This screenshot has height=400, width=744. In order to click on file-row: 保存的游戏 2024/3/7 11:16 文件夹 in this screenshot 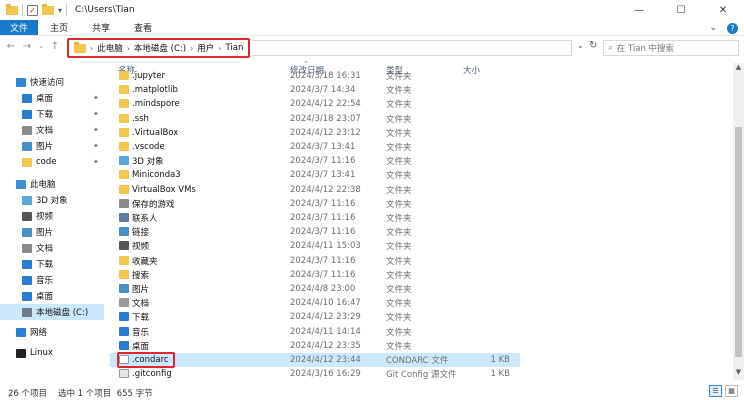, I will do `click(315, 204)`.